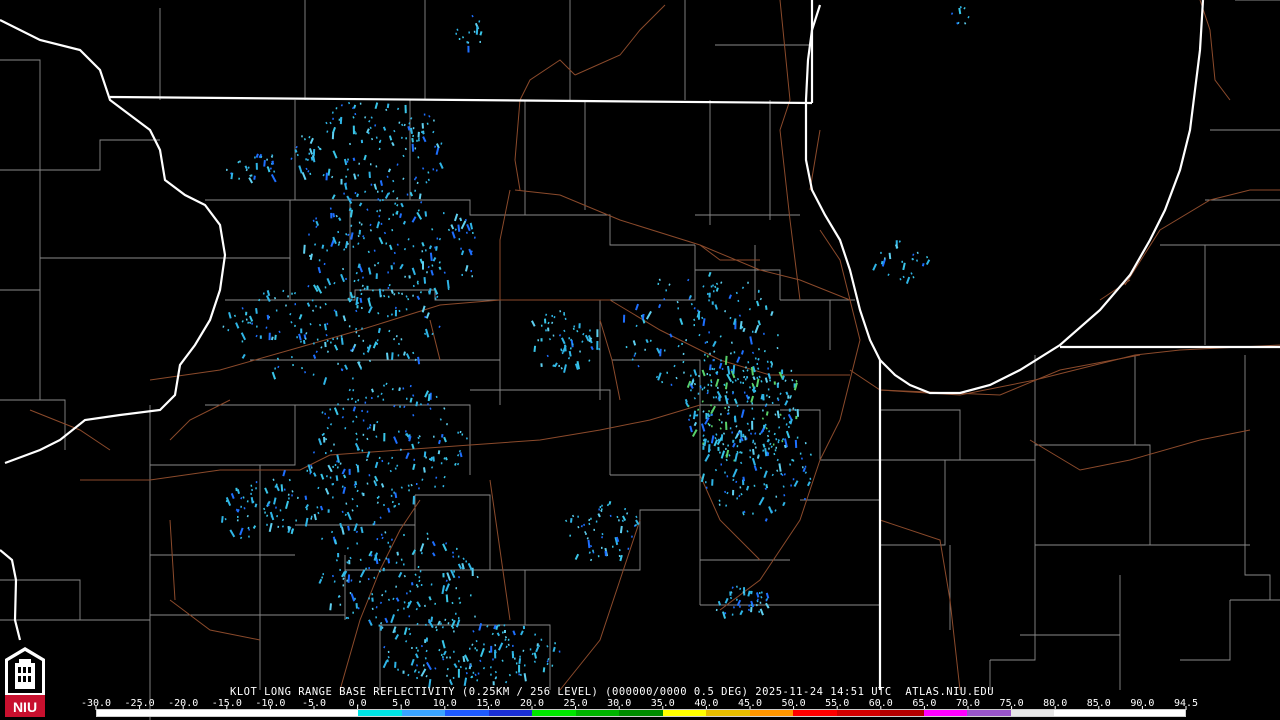 The image size is (1280, 720). Describe the element at coordinates (968, 703) in the screenshot. I see `color-scale-label: 70.0` at that location.